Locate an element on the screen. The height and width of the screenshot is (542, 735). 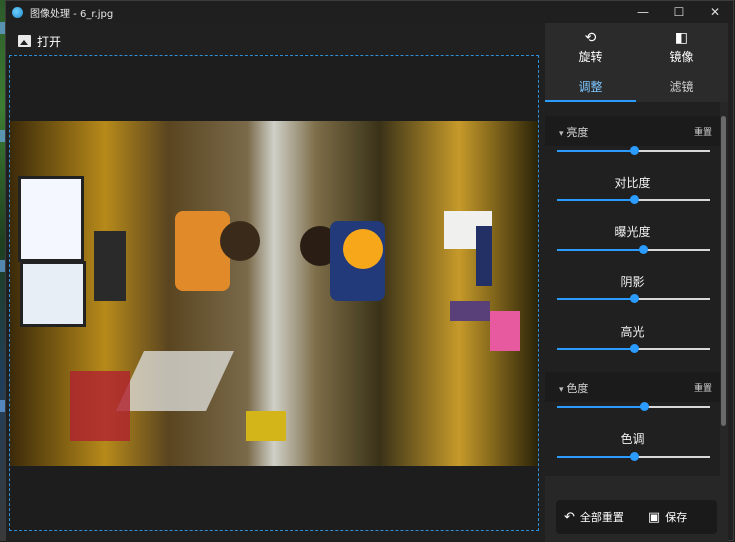
rotate-button: ⟲ 旋转 is located at coordinates (590, 47).